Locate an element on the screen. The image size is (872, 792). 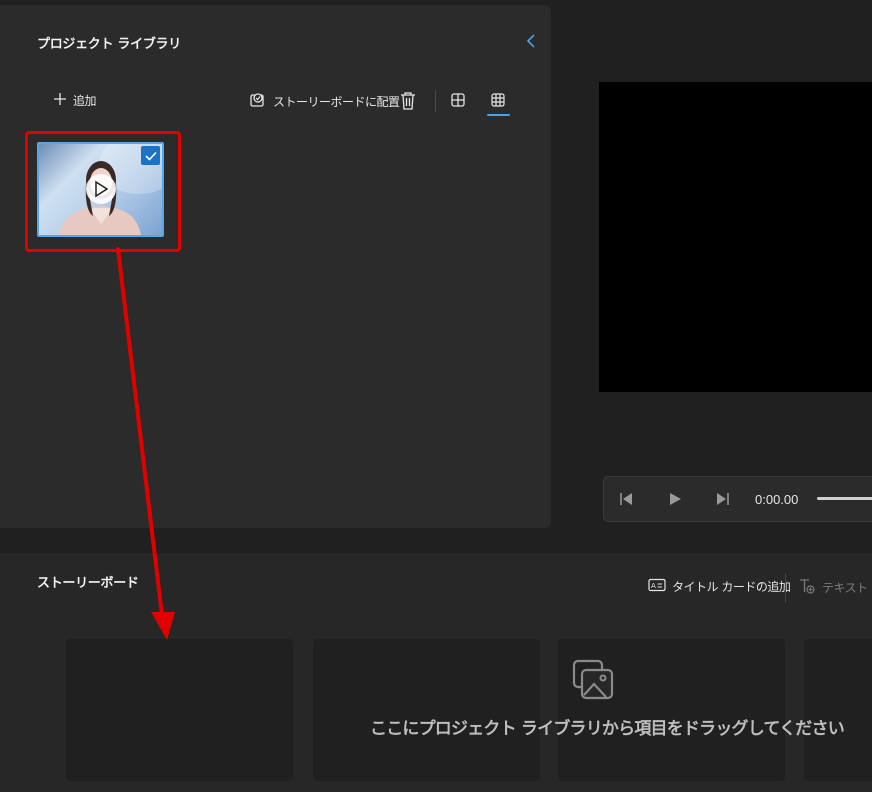
add-button-label: 追加 is located at coordinates (85, 101).